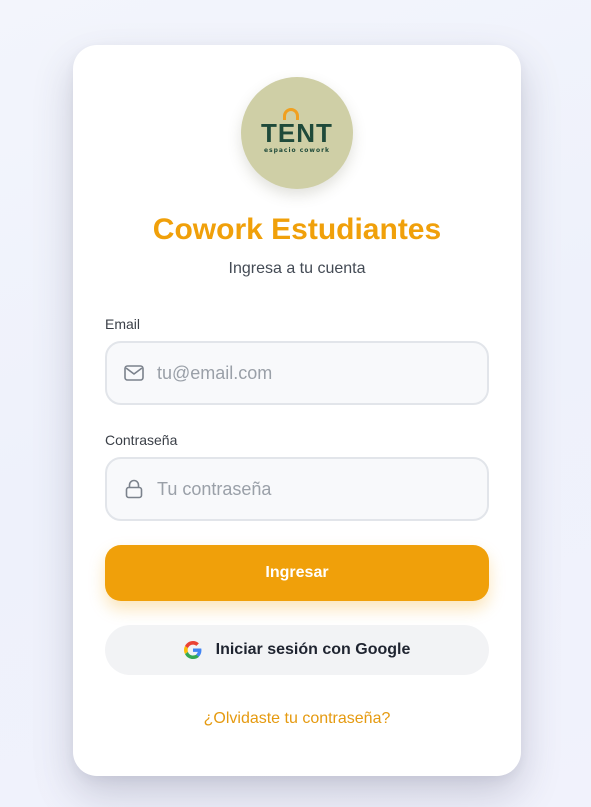 Image resolution: width=591 pixels, height=807 pixels. What do you see at coordinates (134, 373) in the screenshot?
I see `mail-icon` at bounding box center [134, 373].